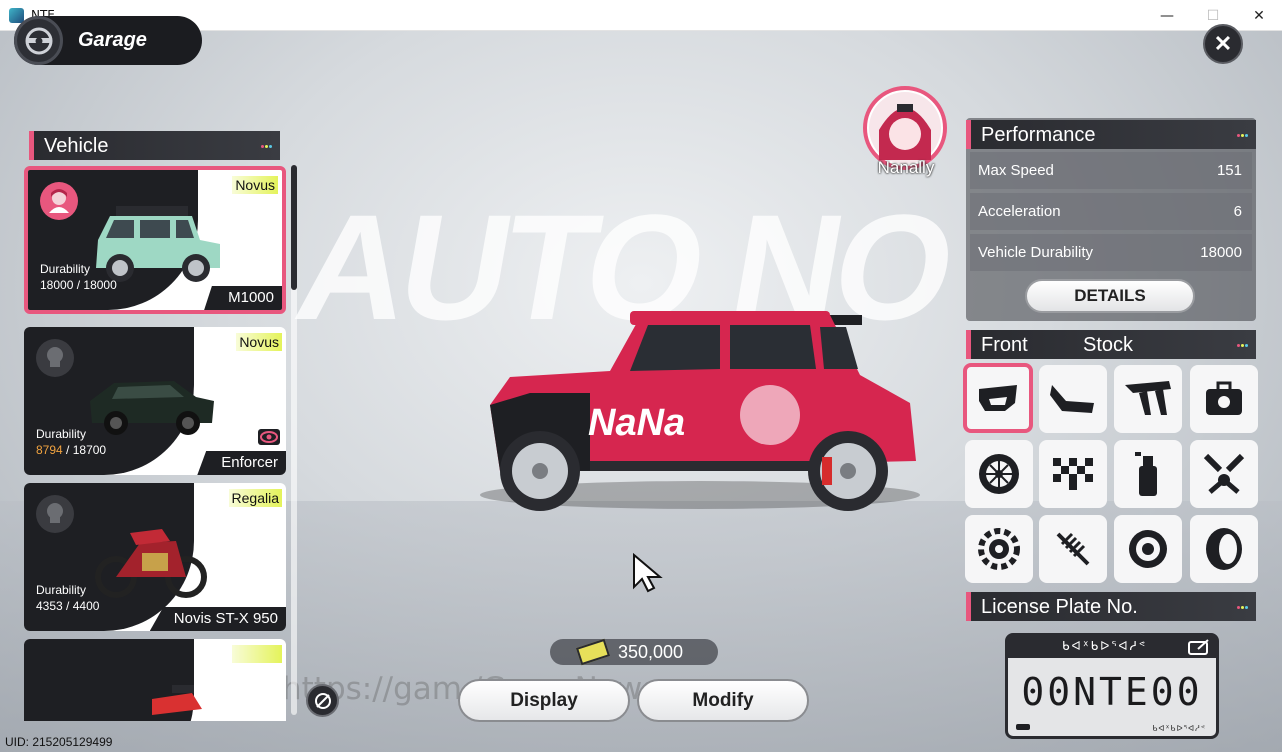  Describe the element at coordinates (1224, 474) in the screenshot. I see `engine-piston-icon` at that location.